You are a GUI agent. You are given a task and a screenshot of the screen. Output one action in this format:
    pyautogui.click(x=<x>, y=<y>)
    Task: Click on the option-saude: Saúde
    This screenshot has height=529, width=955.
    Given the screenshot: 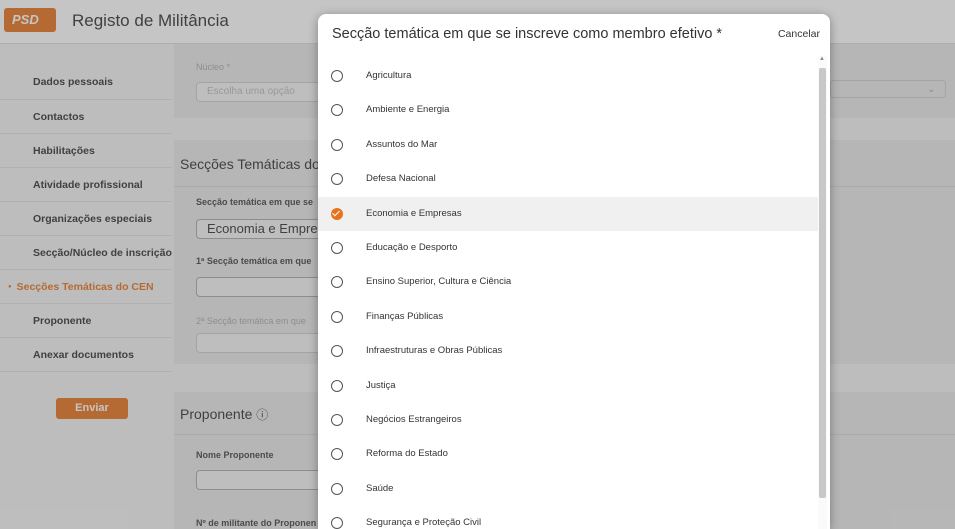 What is the action you would take?
    pyautogui.click(x=568, y=489)
    